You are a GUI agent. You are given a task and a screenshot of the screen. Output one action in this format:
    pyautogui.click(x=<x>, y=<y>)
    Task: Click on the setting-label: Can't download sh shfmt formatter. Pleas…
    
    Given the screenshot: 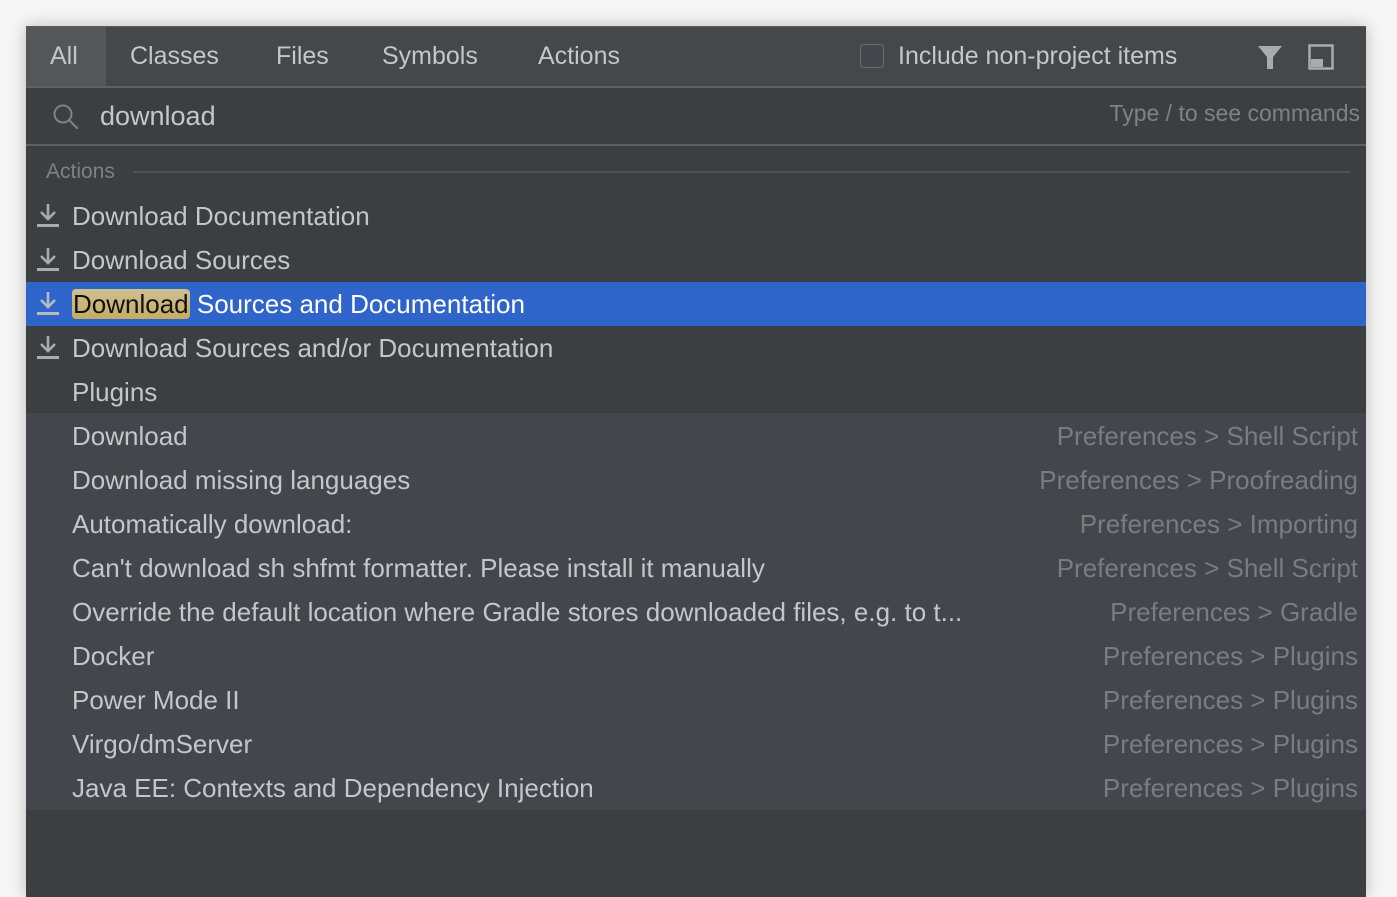 What is the action you would take?
    pyautogui.click(x=418, y=568)
    